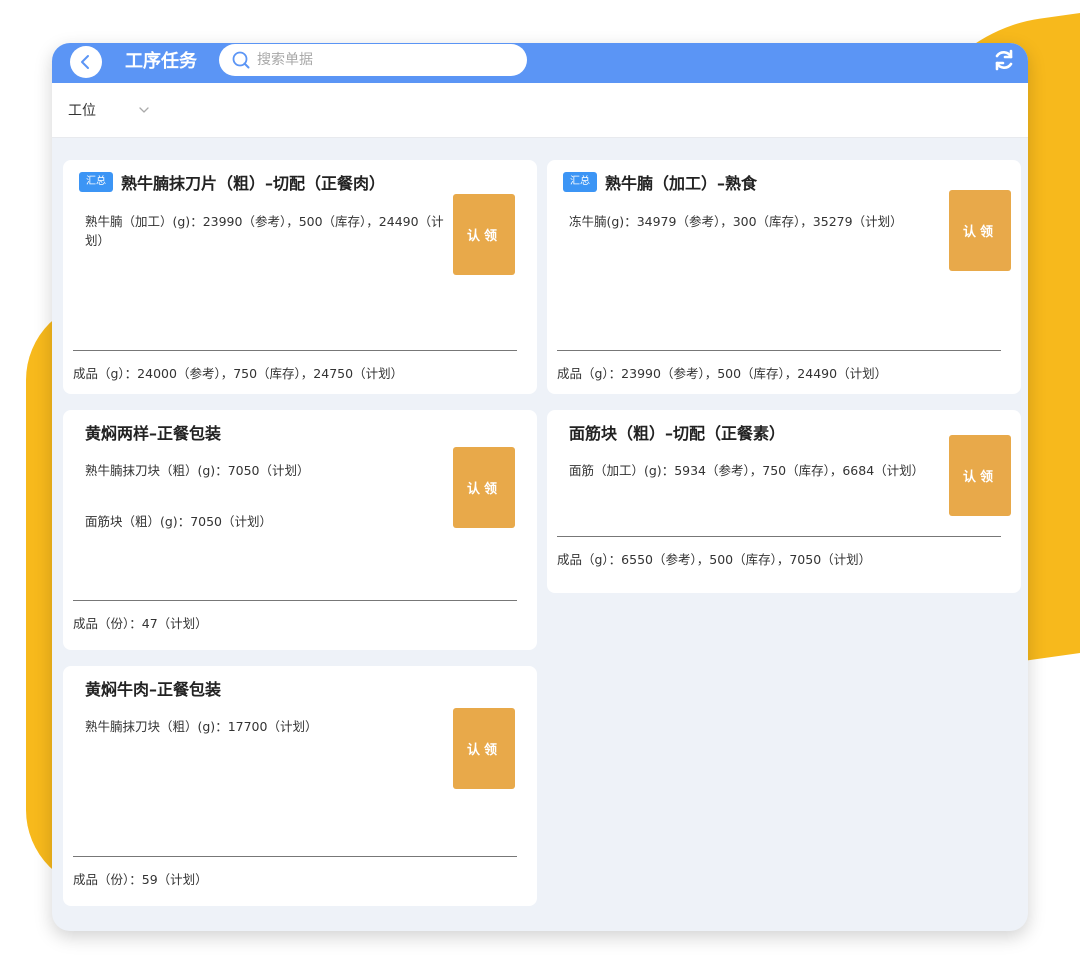  What do you see at coordinates (722, 373) in the screenshot?
I see `card-footer: 成品（g）：23990（参考），500（库存），24490（计划）` at bounding box center [722, 373].